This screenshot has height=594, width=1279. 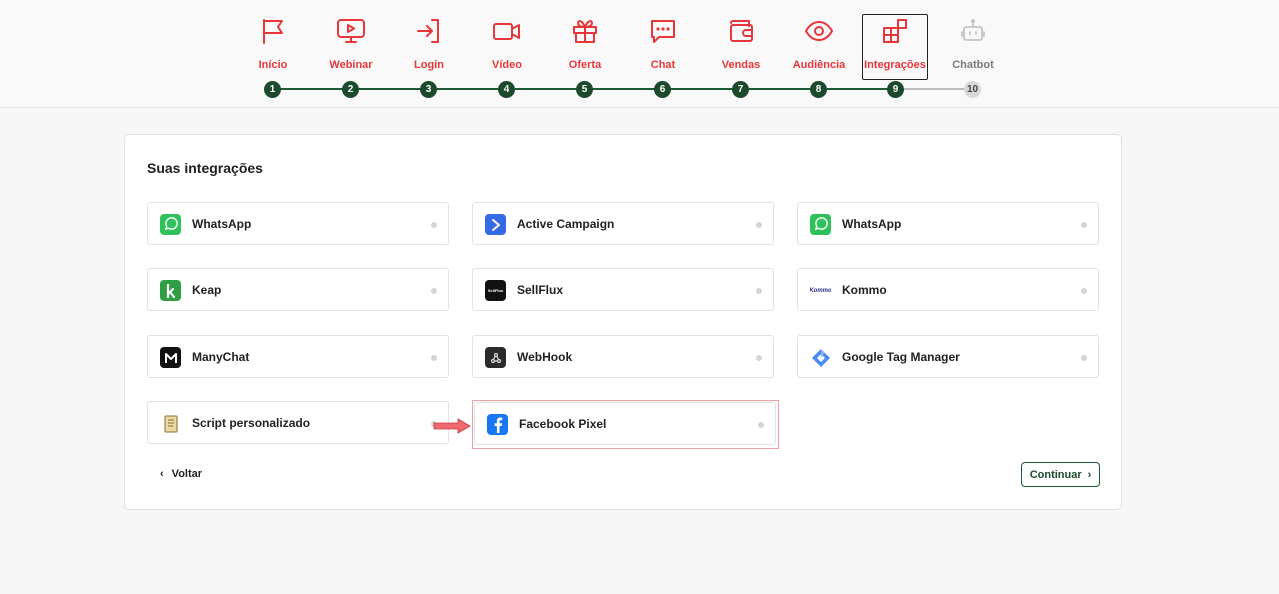 What do you see at coordinates (429, 57) in the screenshot?
I see `step-login: Login 3` at bounding box center [429, 57].